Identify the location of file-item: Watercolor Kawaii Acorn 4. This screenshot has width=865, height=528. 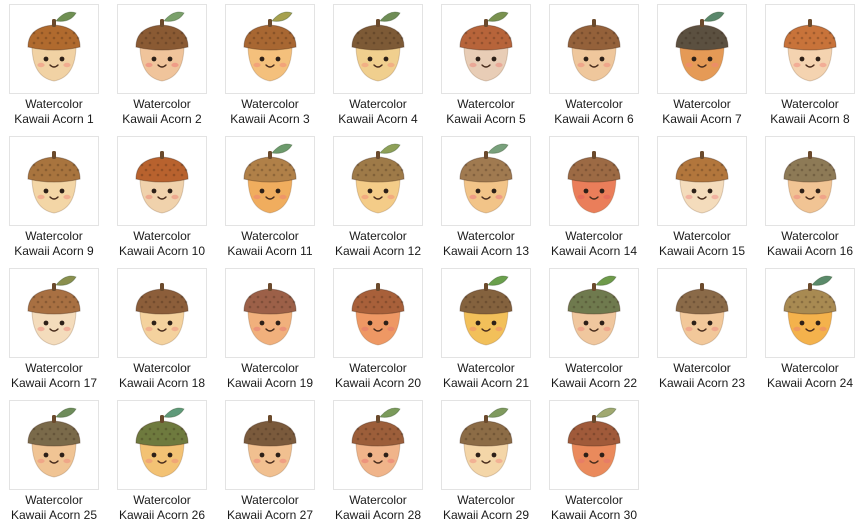
(378, 66).